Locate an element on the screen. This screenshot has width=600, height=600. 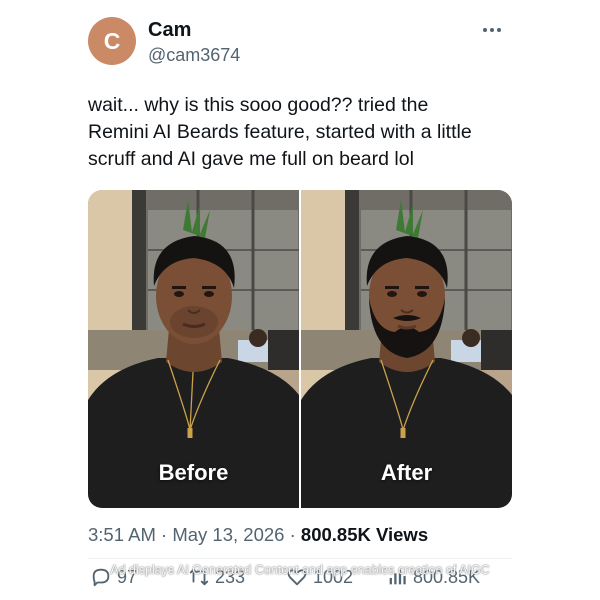
avatar: C is located at coordinates (112, 41).